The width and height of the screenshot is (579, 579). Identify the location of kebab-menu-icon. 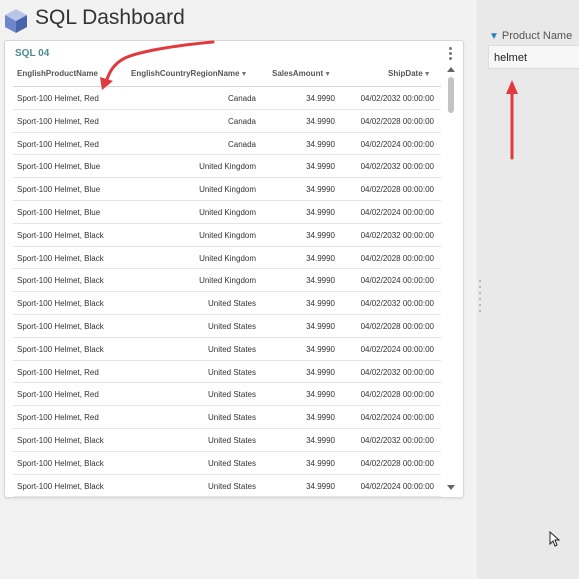
(450, 55).